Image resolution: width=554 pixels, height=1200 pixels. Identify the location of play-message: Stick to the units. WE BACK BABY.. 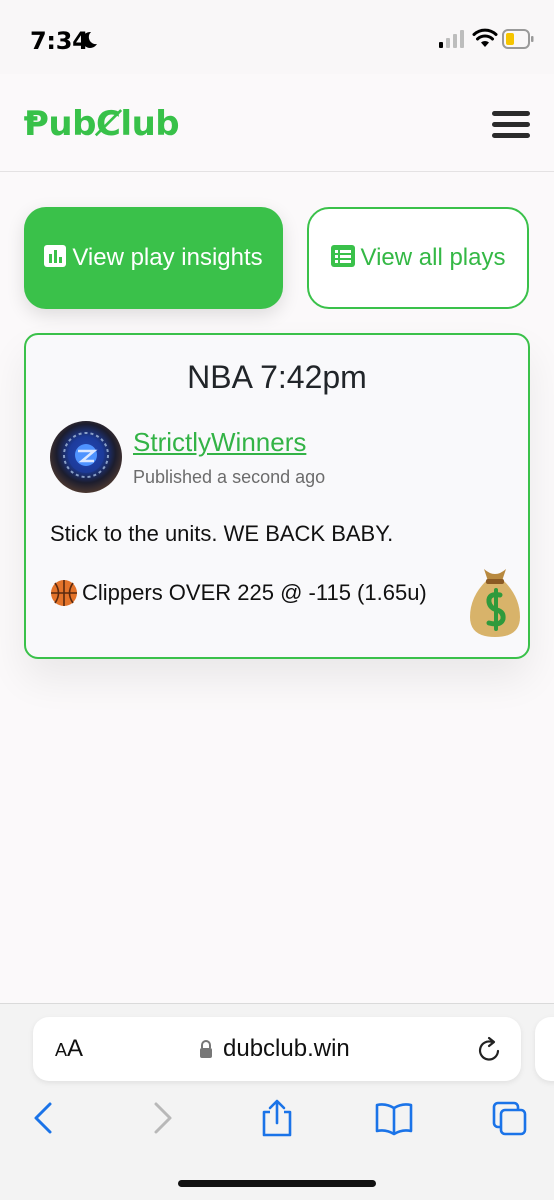
(222, 533).